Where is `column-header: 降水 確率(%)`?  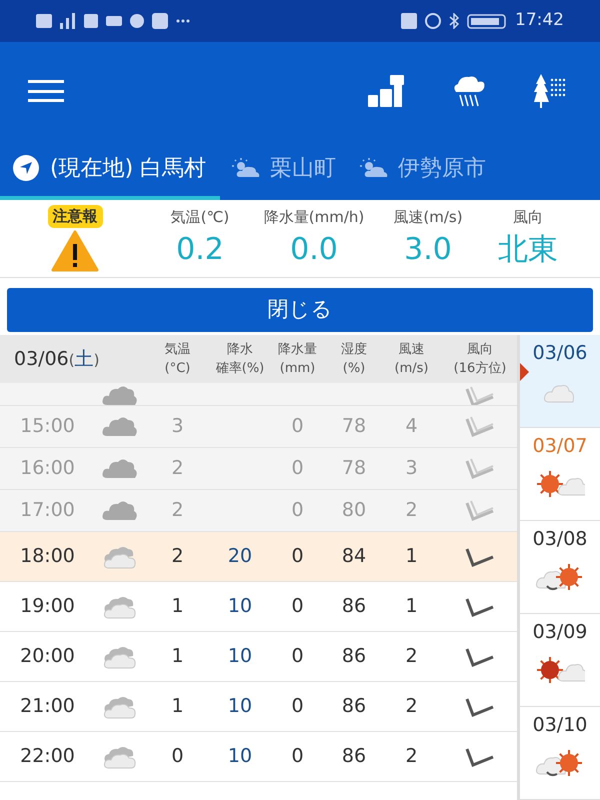 column-header: 降水 確率(%) is located at coordinates (240, 359).